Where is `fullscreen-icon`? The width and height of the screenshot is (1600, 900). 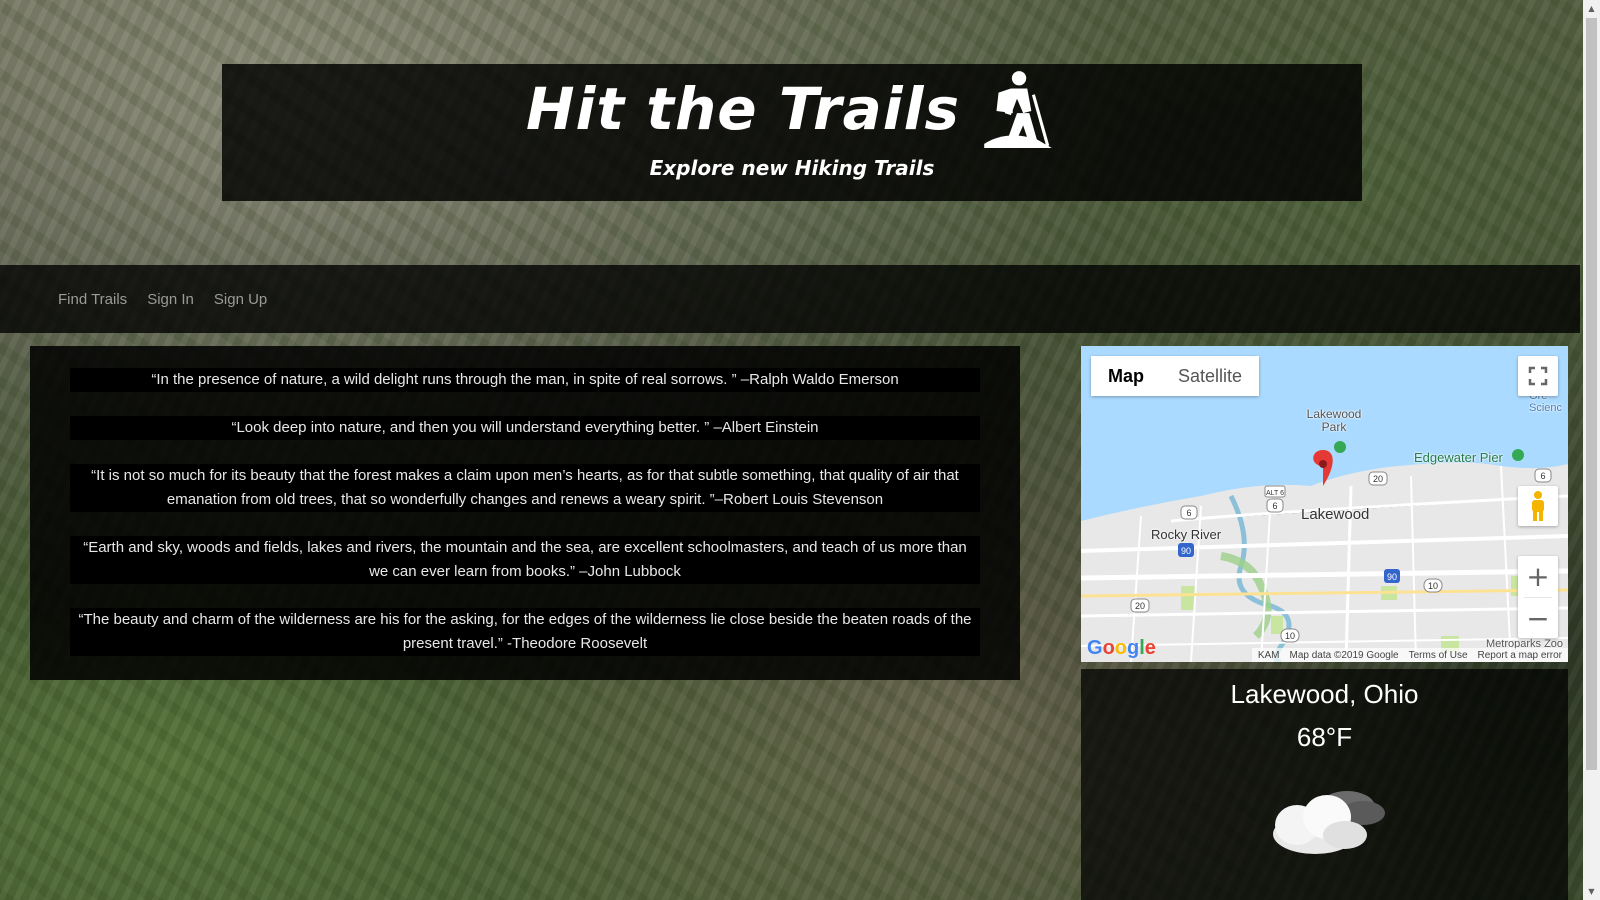
fullscreen-icon is located at coordinates (1538, 376).